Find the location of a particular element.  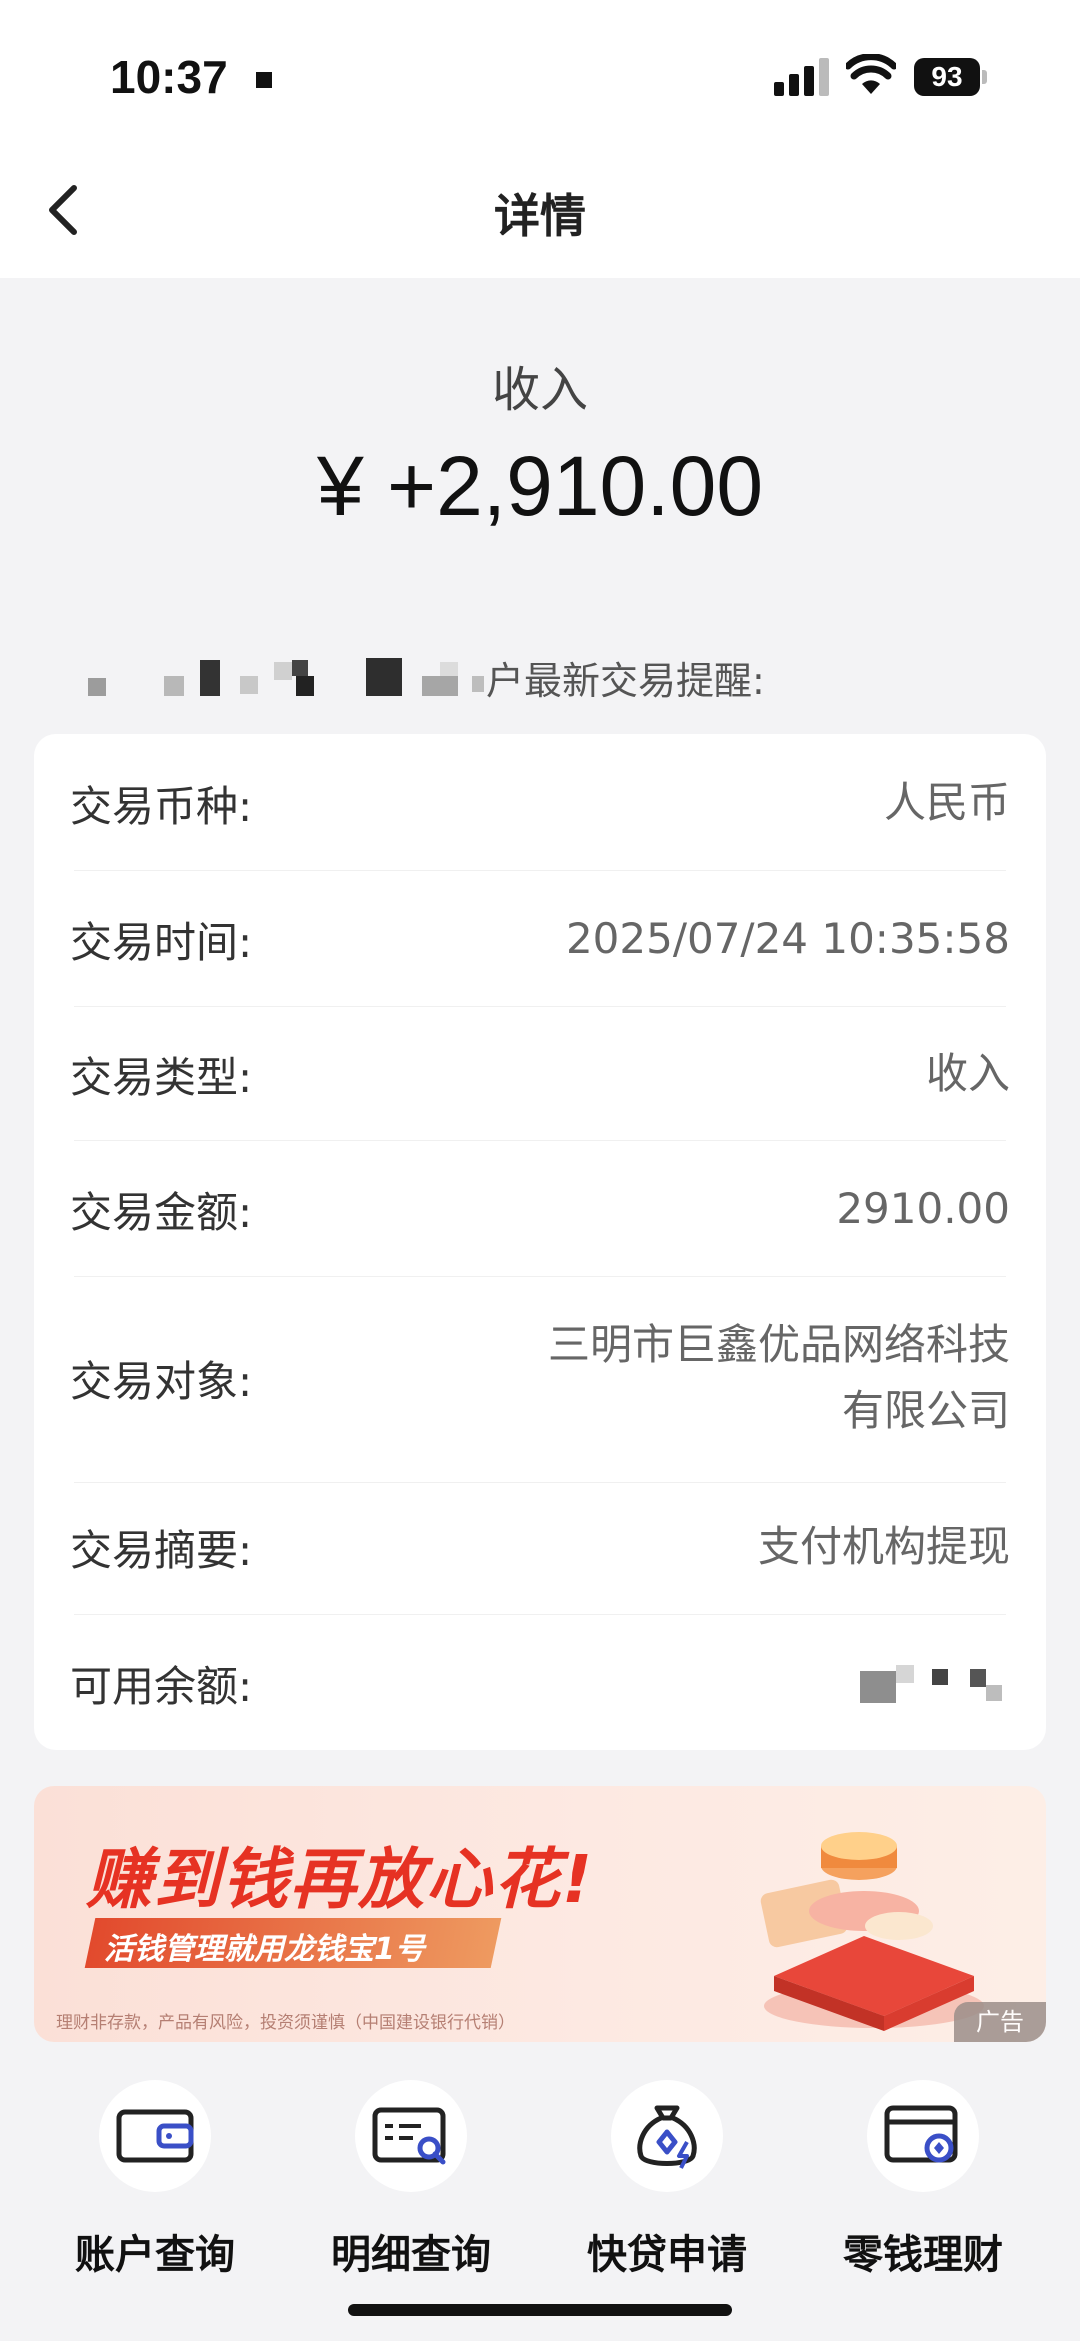

detail-value: 人民币 is located at coordinates (946, 802).